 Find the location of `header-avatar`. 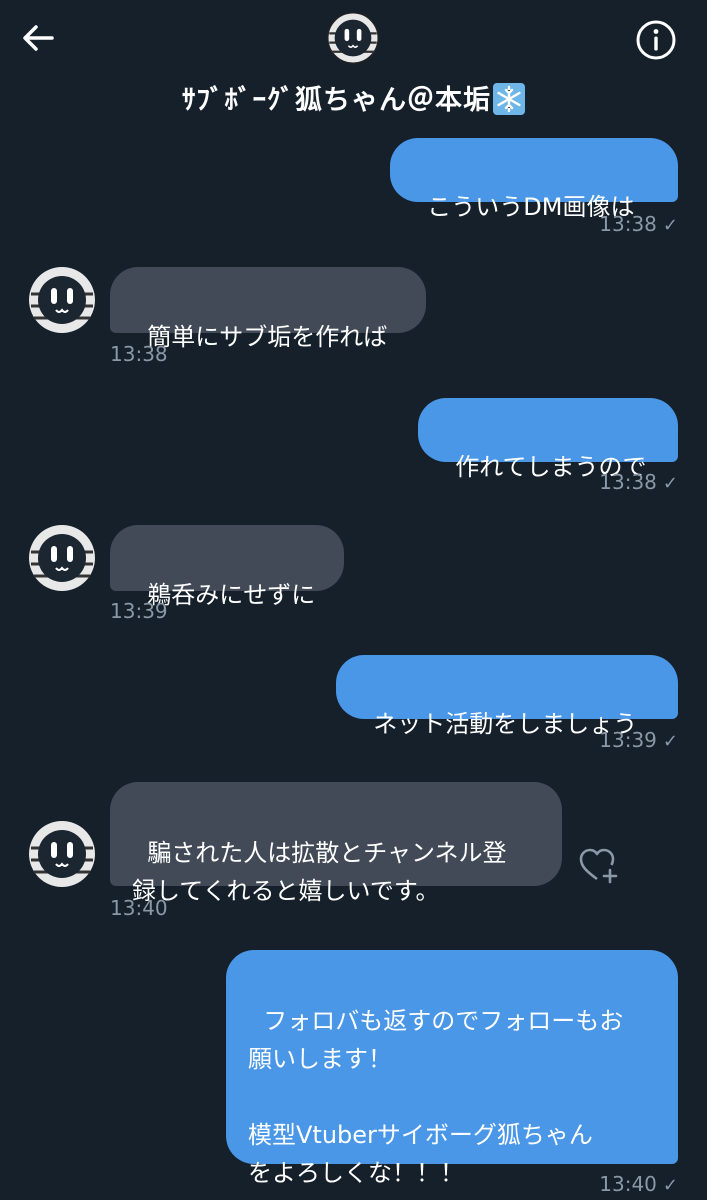

header-avatar is located at coordinates (353, 38).